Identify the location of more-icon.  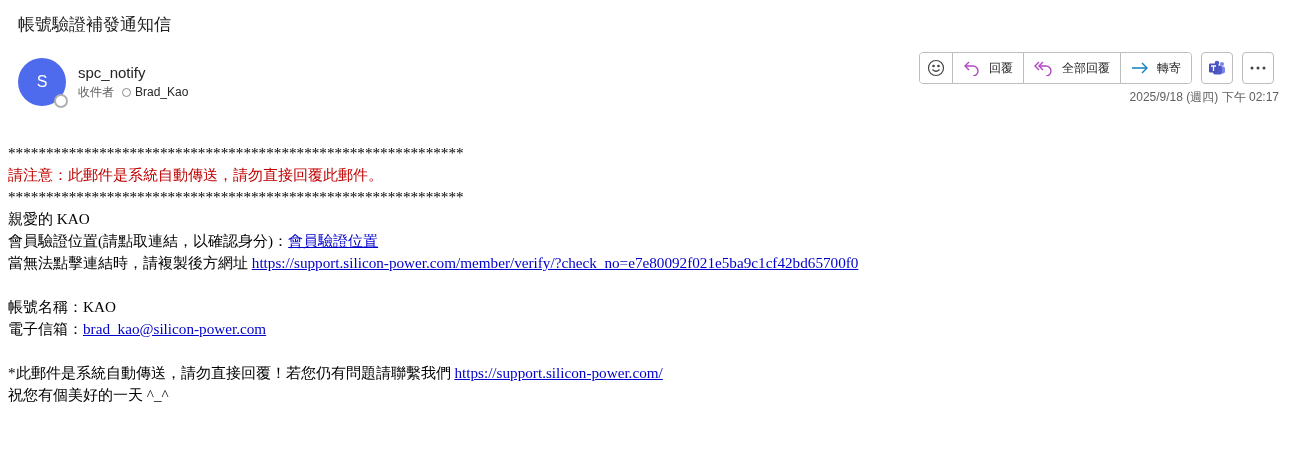
(1258, 68).